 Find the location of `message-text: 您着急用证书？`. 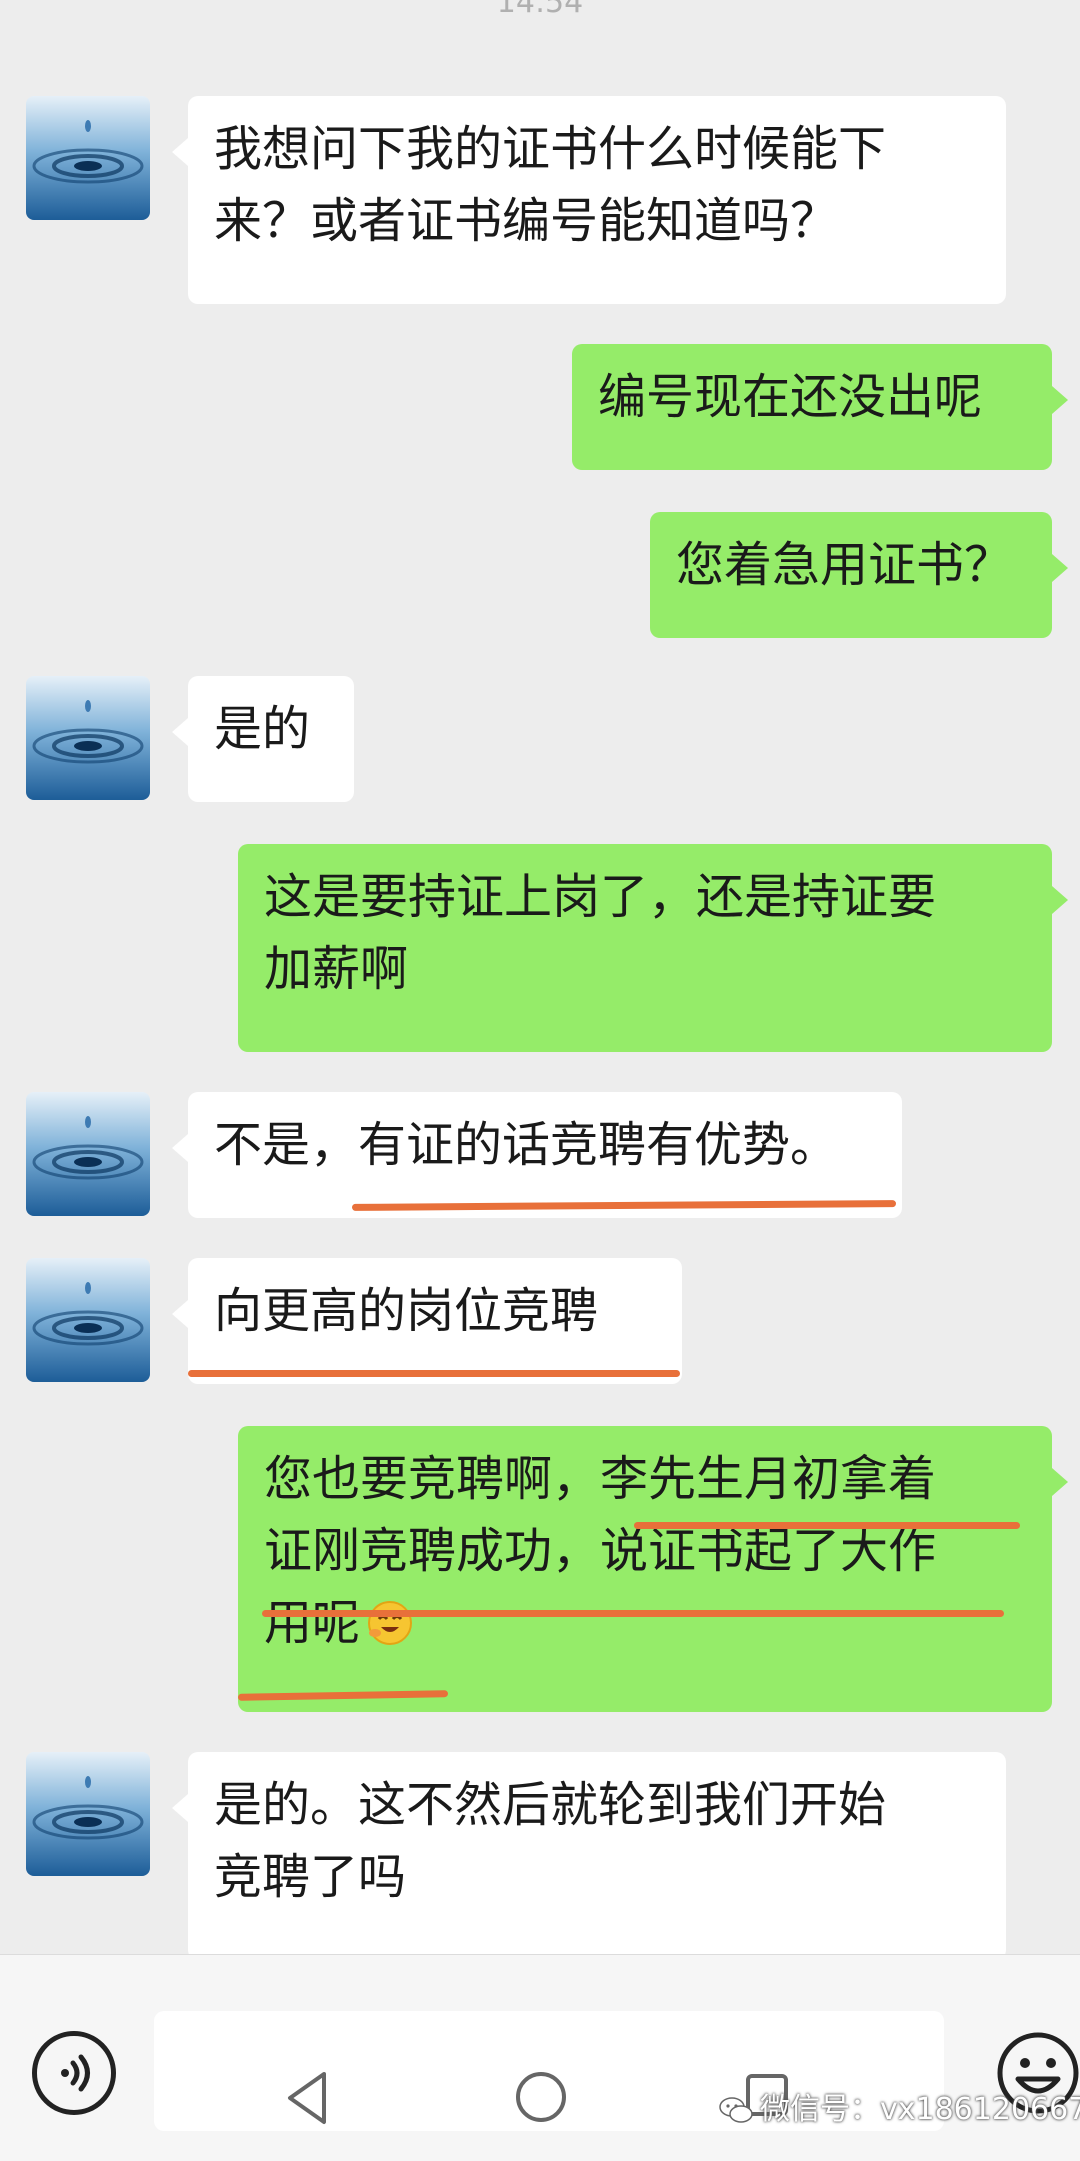

message-text: 您着急用证书？ is located at coordinates (844, 565).